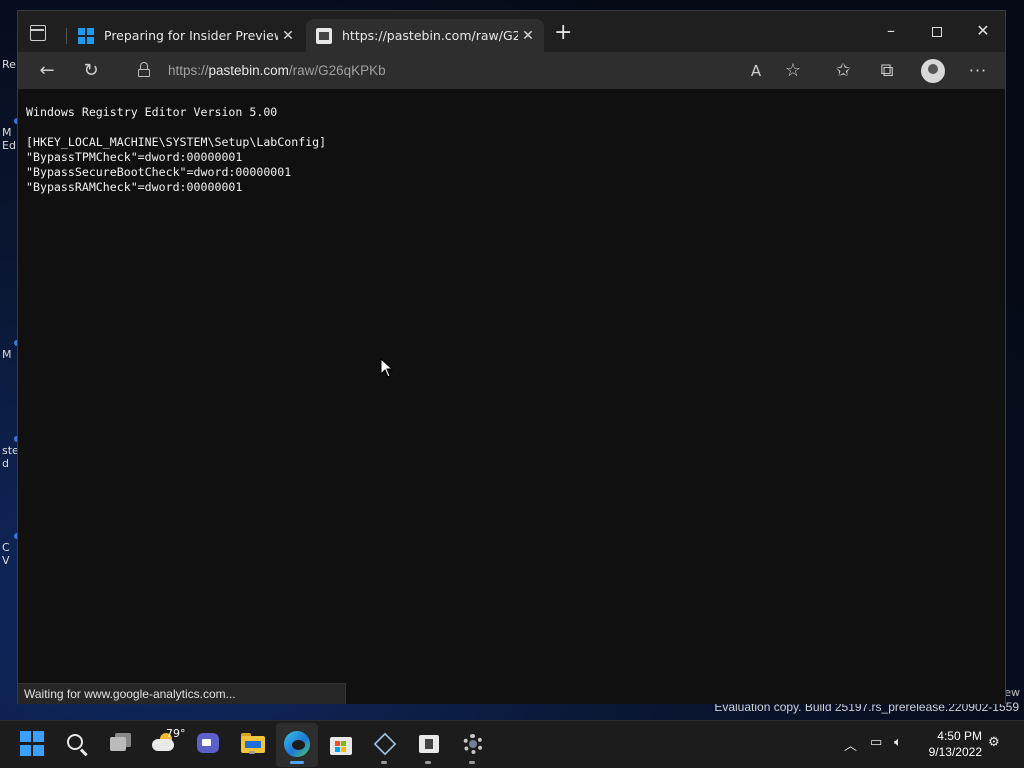 Image resolution: width=1024 pixels, height=768 pixels. Describe the element at coordinates (91, 71) in the screenshot. I see `refresh-icon: ↻` at that location.